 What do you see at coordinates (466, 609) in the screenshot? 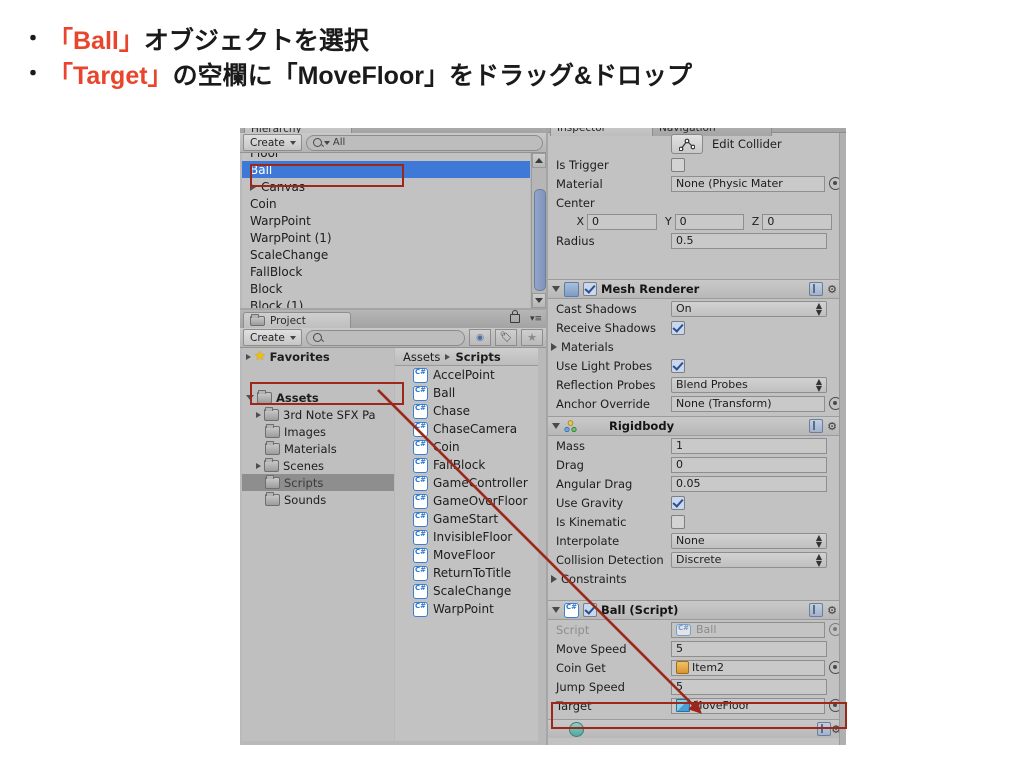
I see `asset-item-warppoint: WarpPoint` at bounding box center [466, 609].